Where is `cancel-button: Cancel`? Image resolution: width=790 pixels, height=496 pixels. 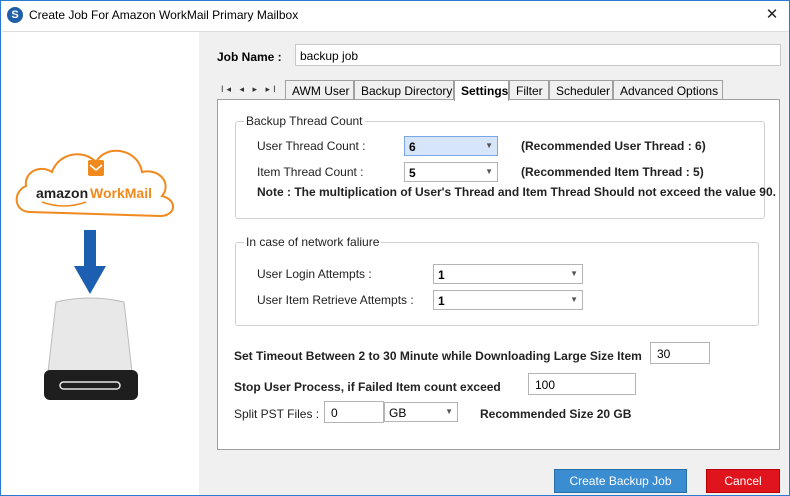 cancel-button: Cancel is located at coordinates (743, 481).